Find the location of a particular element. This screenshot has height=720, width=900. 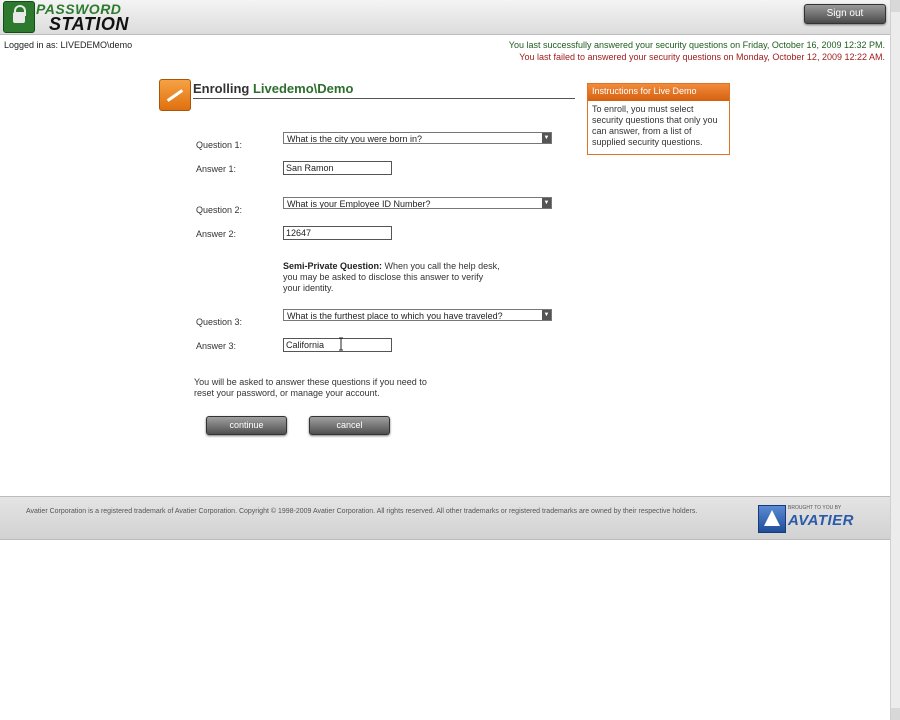

enroll-pen-icon is located at coordinates (175, 95).